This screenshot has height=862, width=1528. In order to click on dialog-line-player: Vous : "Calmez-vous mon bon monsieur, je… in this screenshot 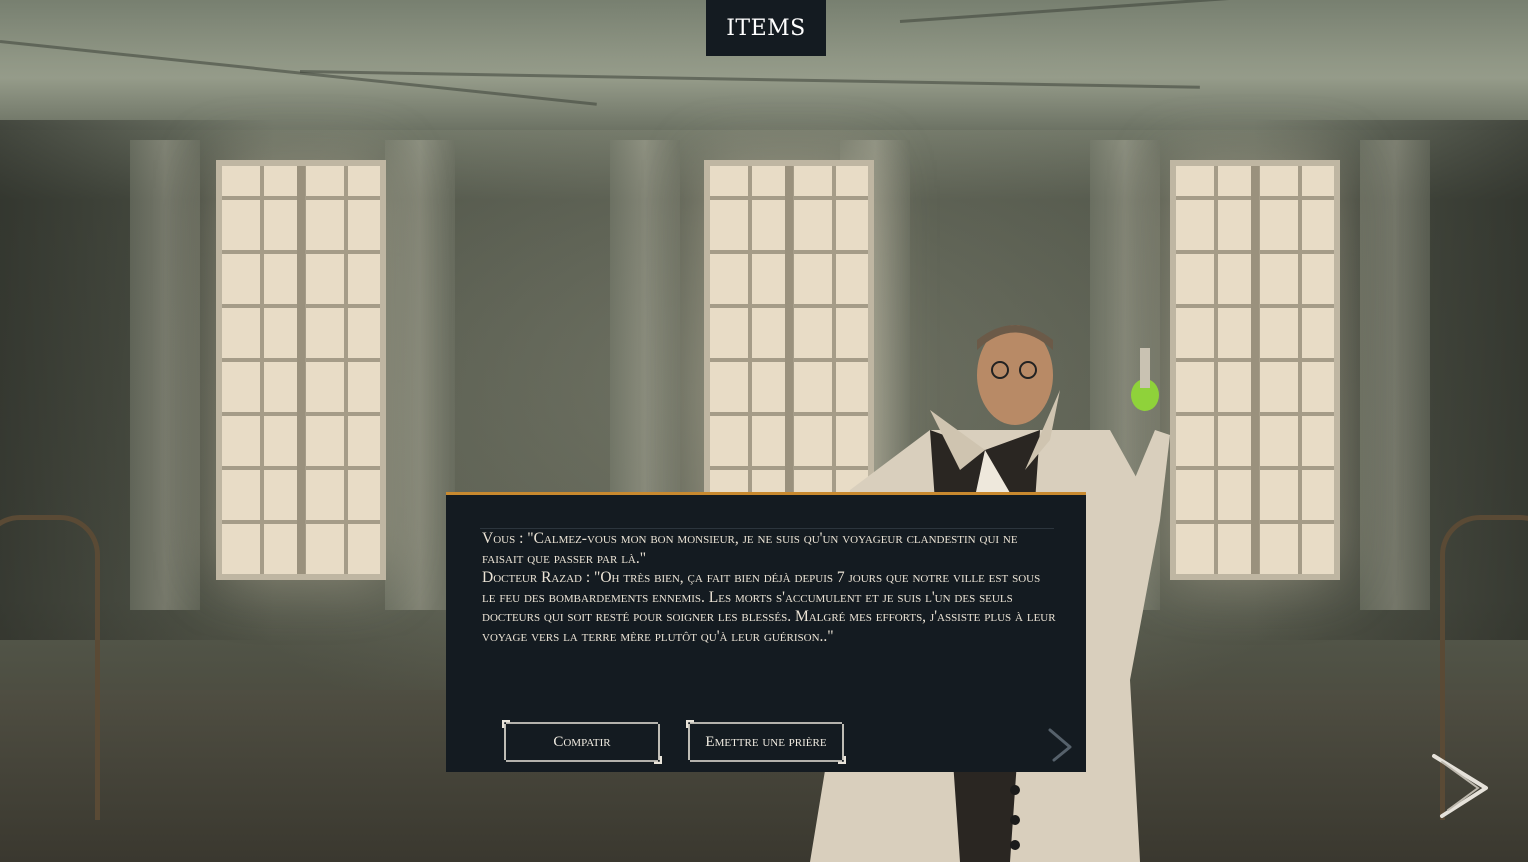, I will do `click(750, 548)`.